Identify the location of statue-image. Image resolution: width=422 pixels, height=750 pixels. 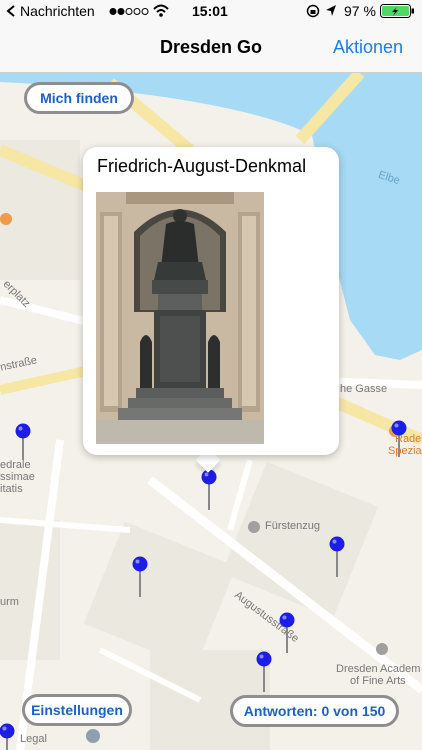
(180, 318).